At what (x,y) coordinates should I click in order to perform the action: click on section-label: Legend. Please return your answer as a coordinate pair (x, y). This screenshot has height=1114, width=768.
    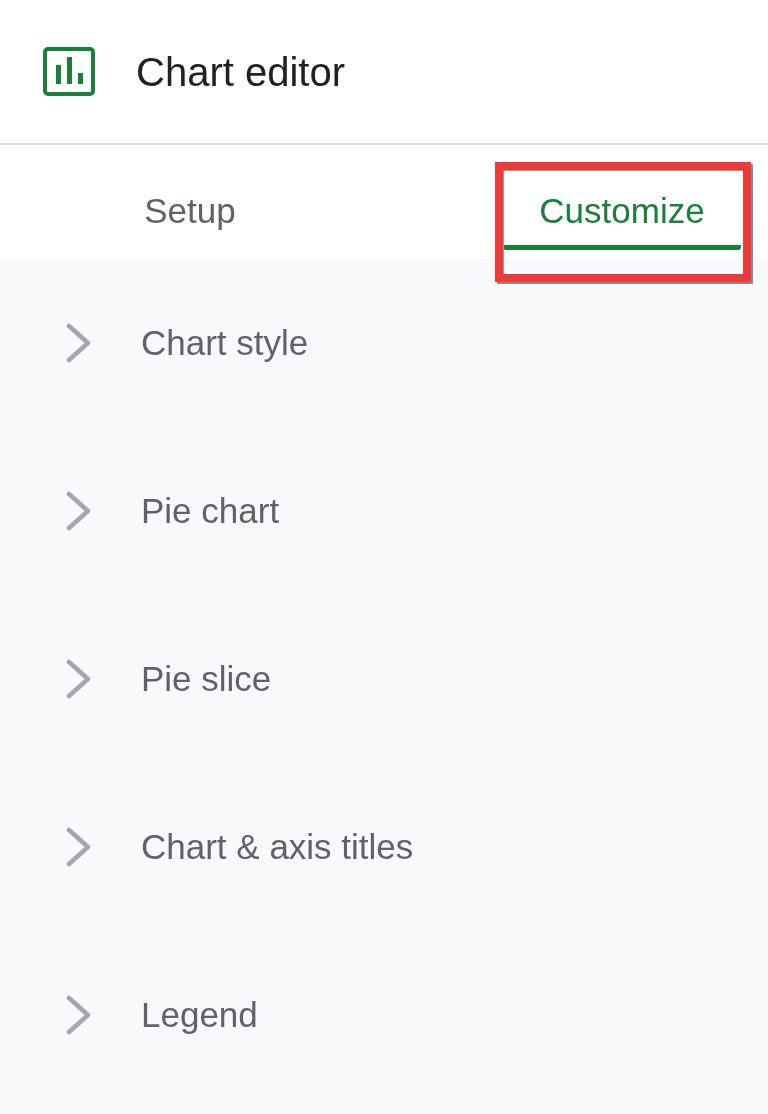
    Looking at the image, I should click on (199, 1015).